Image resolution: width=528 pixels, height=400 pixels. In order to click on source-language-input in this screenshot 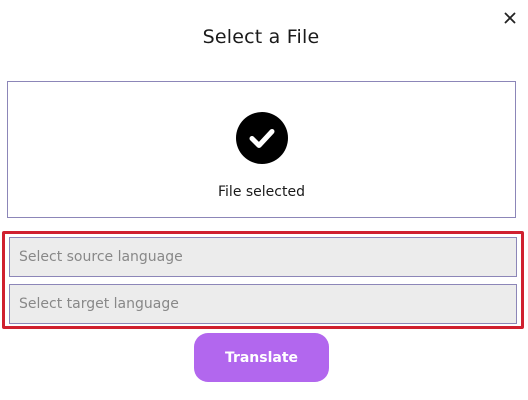, I will do `click(263, 257)`.